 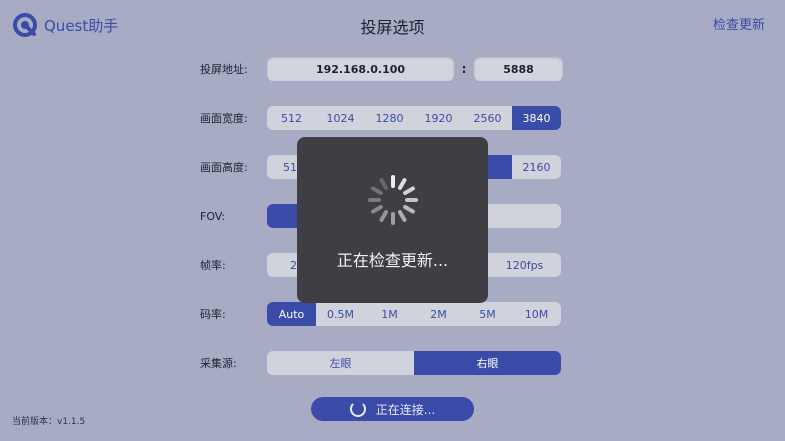 I want to click on width-option: 1920, so click(x=438, y=118).